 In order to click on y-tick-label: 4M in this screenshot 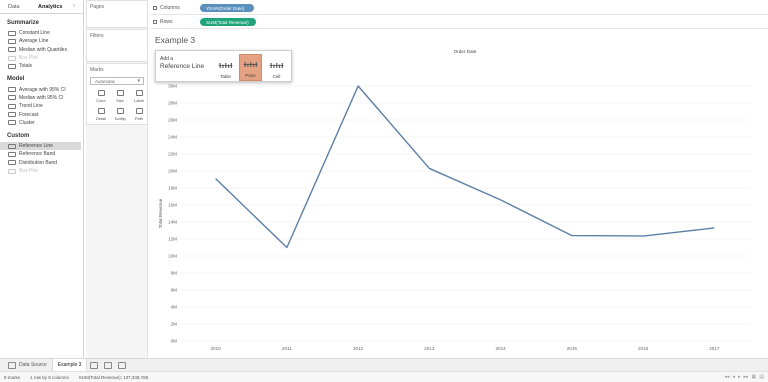, I will do `click(174, 307)`.